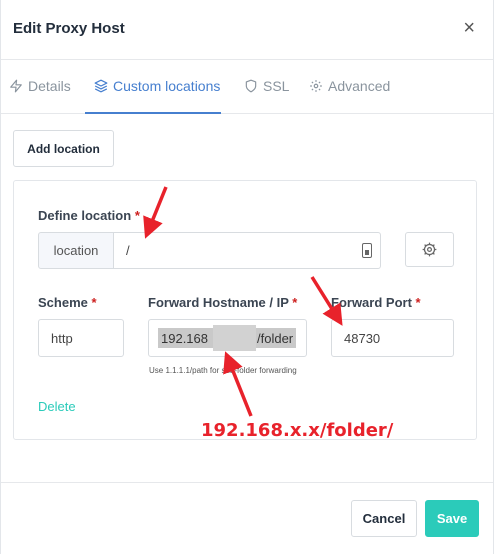  What do you see at coordinates (101, 86) in the screenshot?
I see `layers-icon` at bounding box center [101, 86].